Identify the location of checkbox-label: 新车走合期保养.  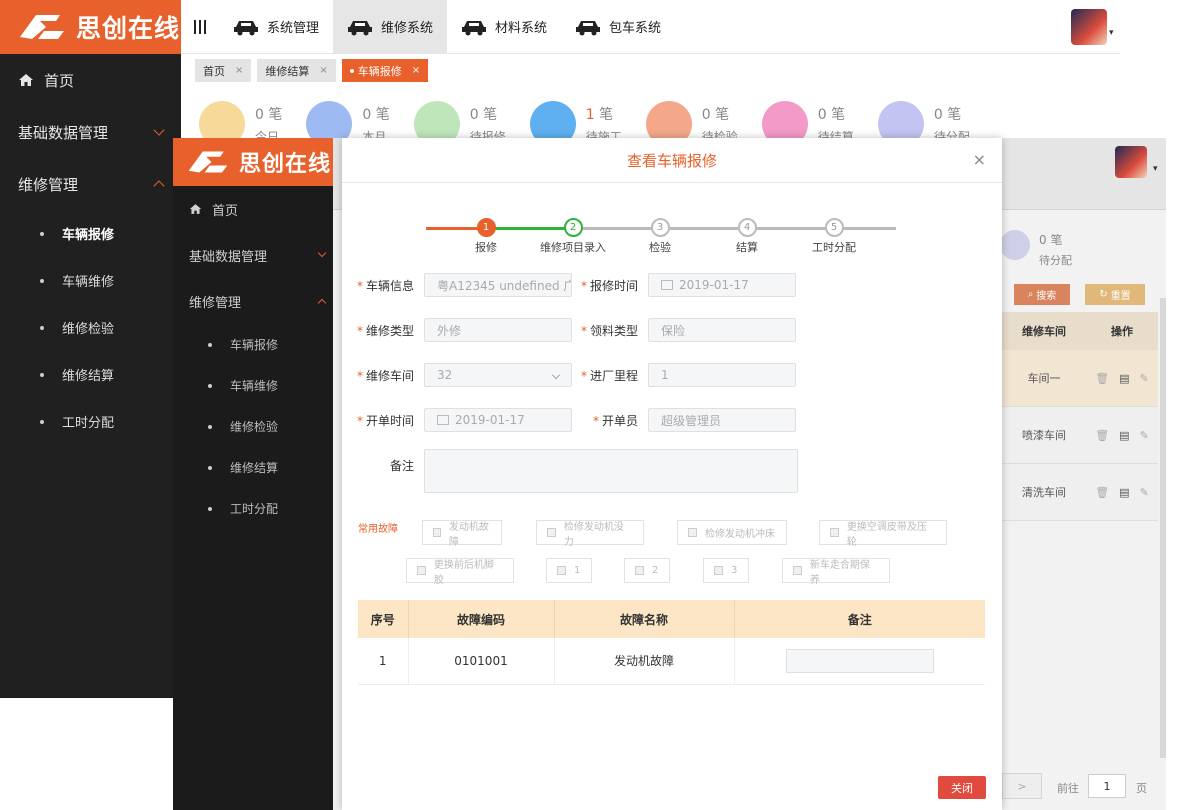
(839, 572).